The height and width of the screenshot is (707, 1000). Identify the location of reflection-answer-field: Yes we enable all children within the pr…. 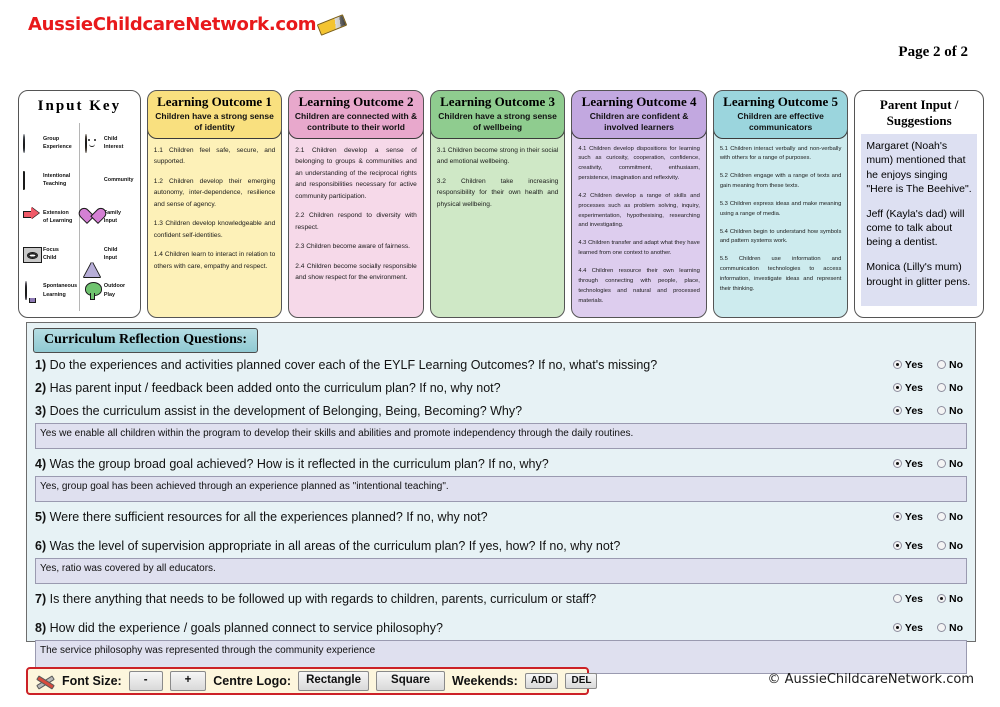
(501, 436).